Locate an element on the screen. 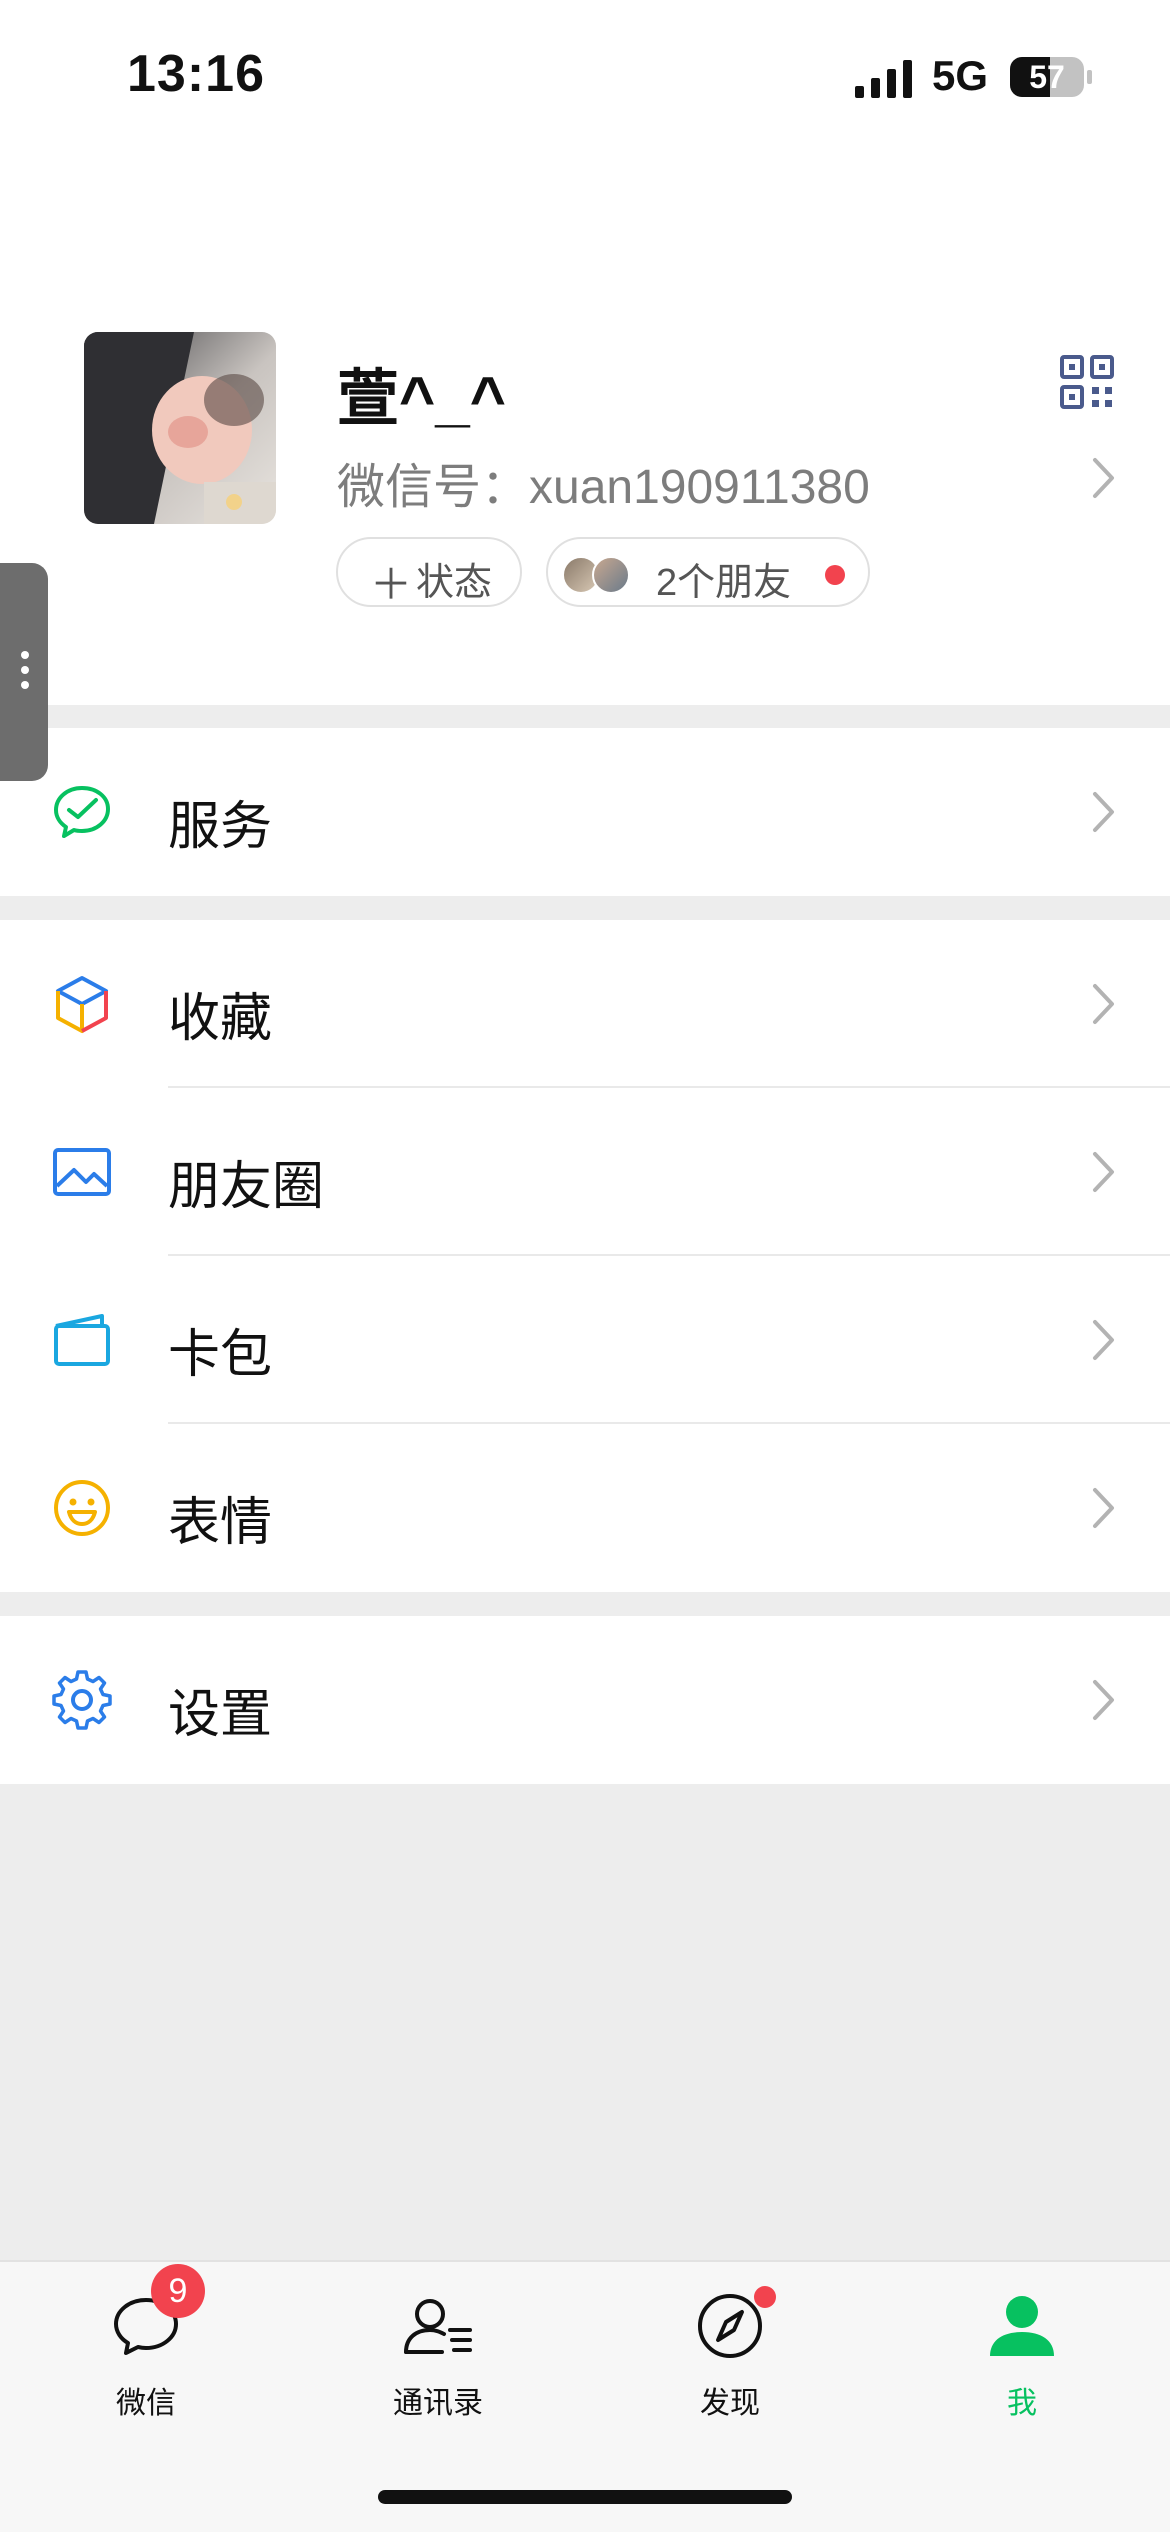 This screenshot has height=2532, width=1170. card-wallet-icon is located at coordinates (82, 1340).